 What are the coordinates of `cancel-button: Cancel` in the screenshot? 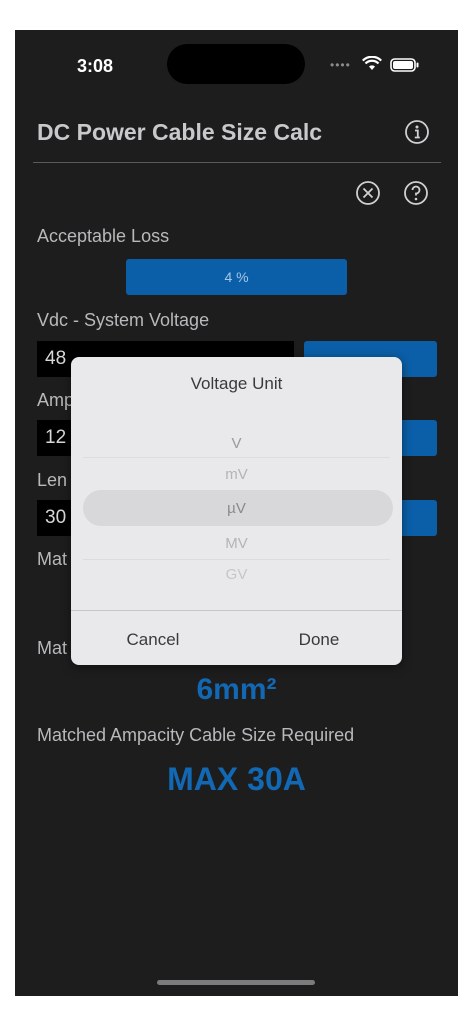 It's located at (153, 640).